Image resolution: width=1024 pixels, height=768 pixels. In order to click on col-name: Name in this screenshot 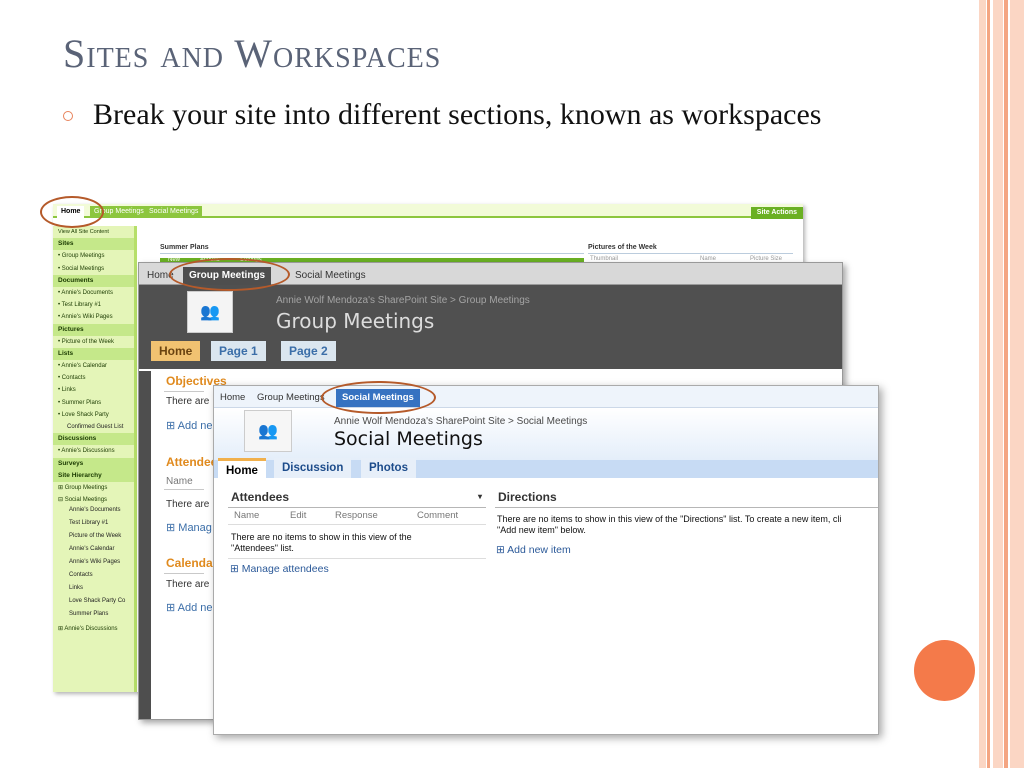, I will do `click(246, 515)`.